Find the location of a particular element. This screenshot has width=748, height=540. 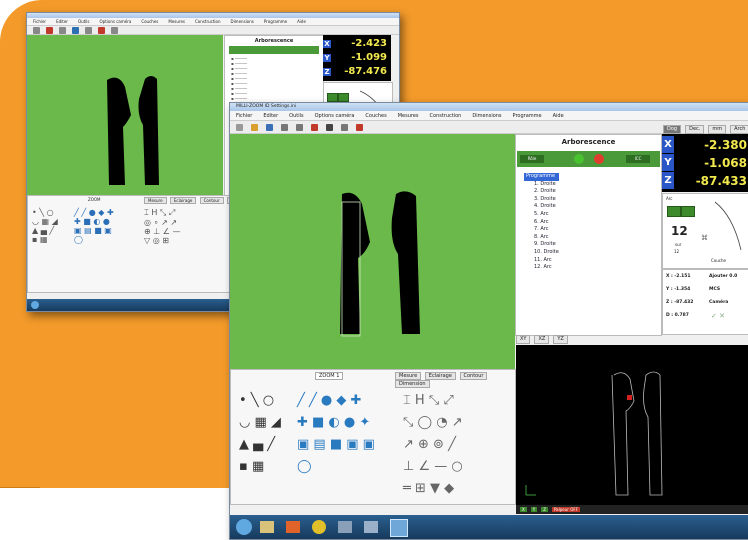

menu-item: Dimensions is located at coordinates (241, 21).